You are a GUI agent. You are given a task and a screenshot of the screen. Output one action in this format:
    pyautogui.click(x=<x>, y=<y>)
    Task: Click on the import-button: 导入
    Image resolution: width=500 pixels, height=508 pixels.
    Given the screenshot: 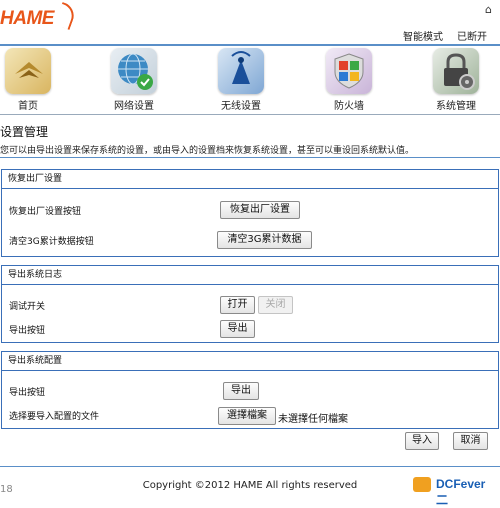 What is the action you would take?
    pyautogui.click(x=422, y=441)
    